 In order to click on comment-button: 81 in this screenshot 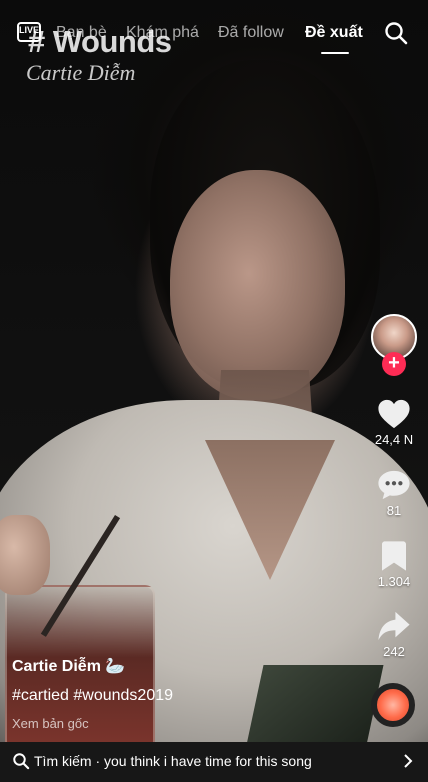, I will do `click(394, 493)`.